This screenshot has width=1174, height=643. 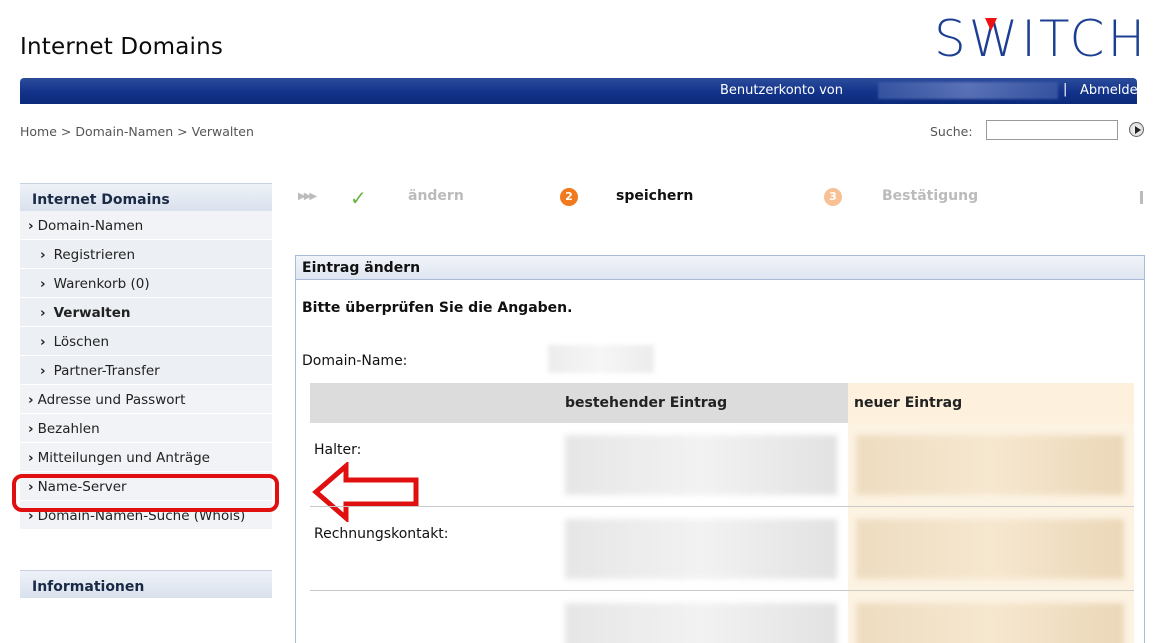 I want to click on col-new-header: neuer Eintrag, so click(x=991, y=403).